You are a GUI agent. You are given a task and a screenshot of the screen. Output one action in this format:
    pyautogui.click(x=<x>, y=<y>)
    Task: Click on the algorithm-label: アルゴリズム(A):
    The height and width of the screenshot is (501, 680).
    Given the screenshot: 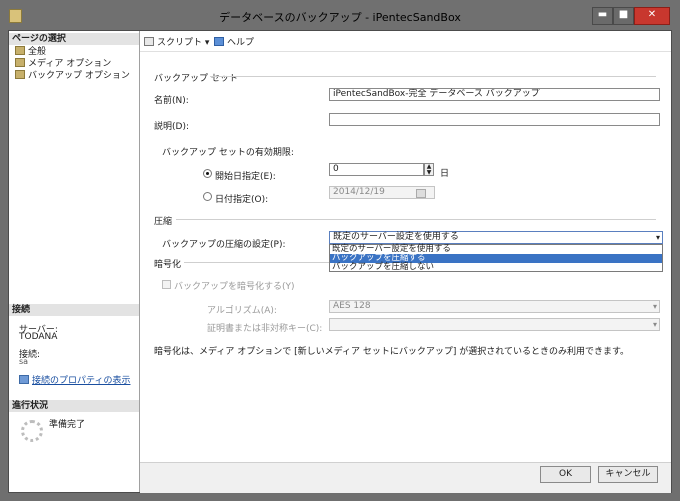 What is the action you would take?
    pyautogui.click(x=242, y=311)
    